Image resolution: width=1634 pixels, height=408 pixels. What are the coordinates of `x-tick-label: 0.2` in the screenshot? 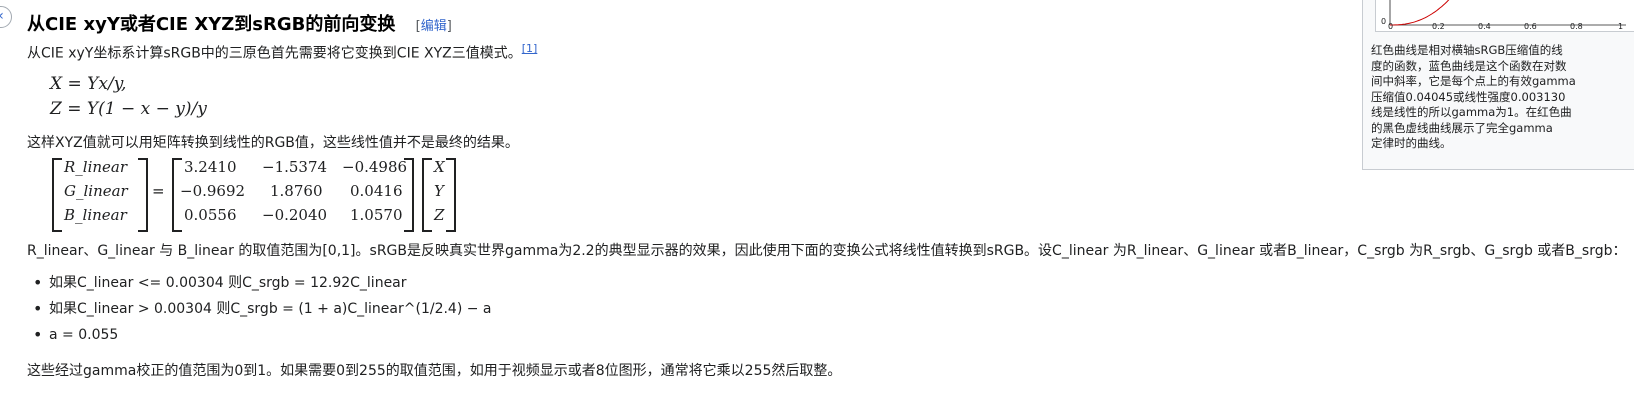 It's located at (1438, 26).